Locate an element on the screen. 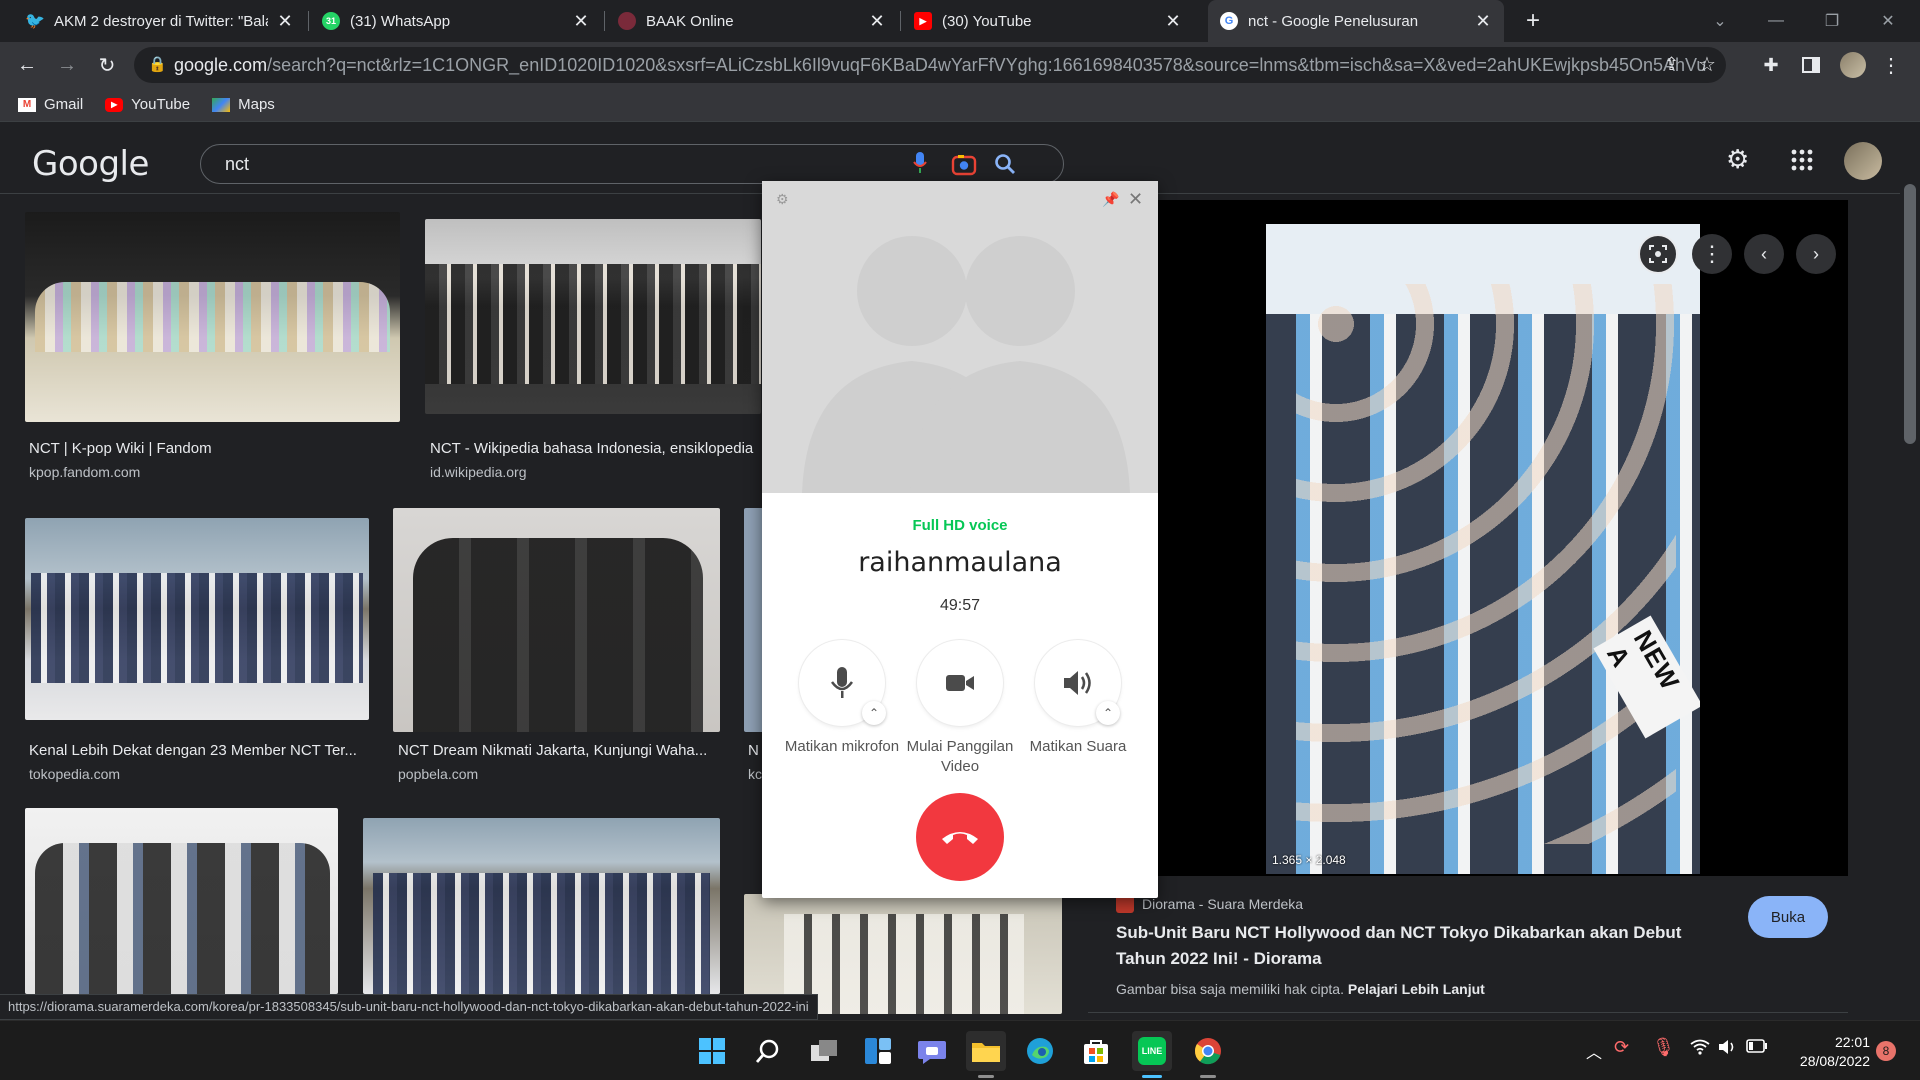 The height and width of the screenshot is (1080, 1920). clock-time: 22:01 is located at coordinates (1852, 1042).